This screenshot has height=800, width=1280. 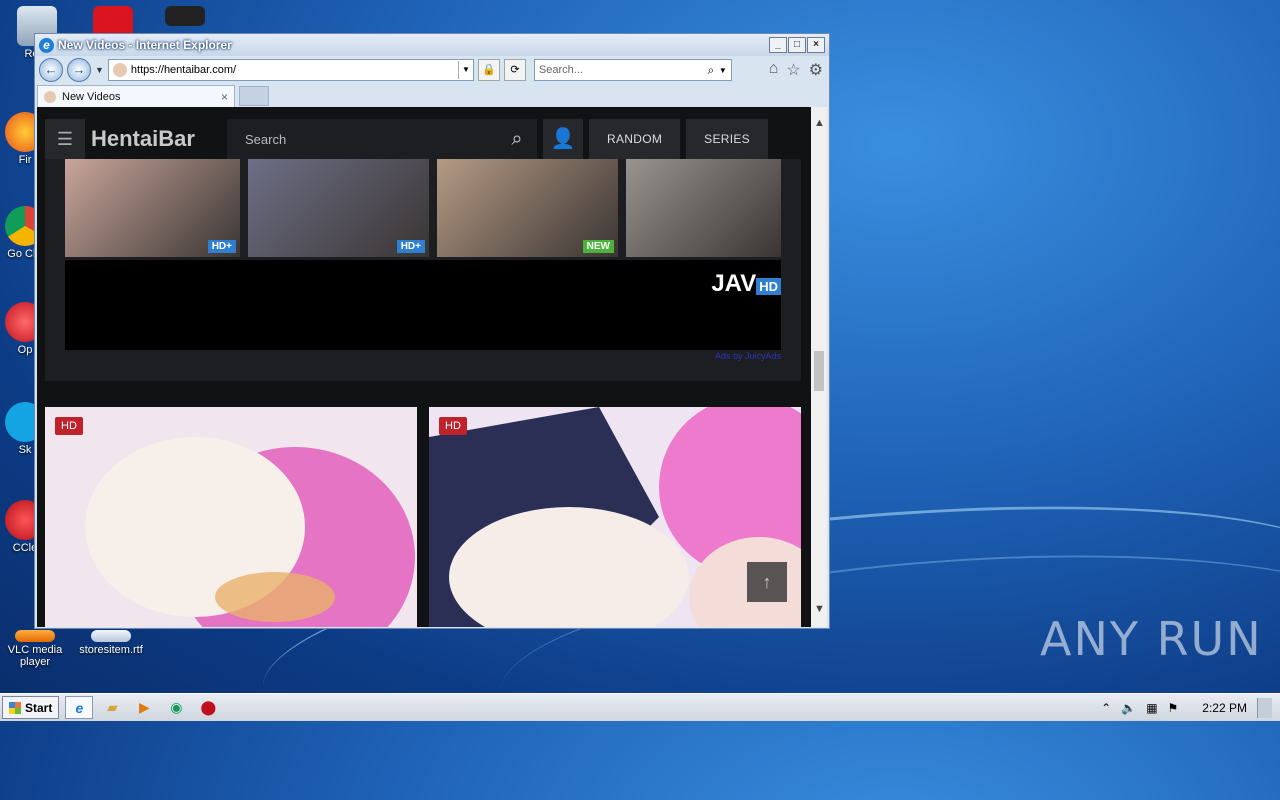 I want to click on page-scrollbar: ▲ ▼, so click(x=819, y=367).